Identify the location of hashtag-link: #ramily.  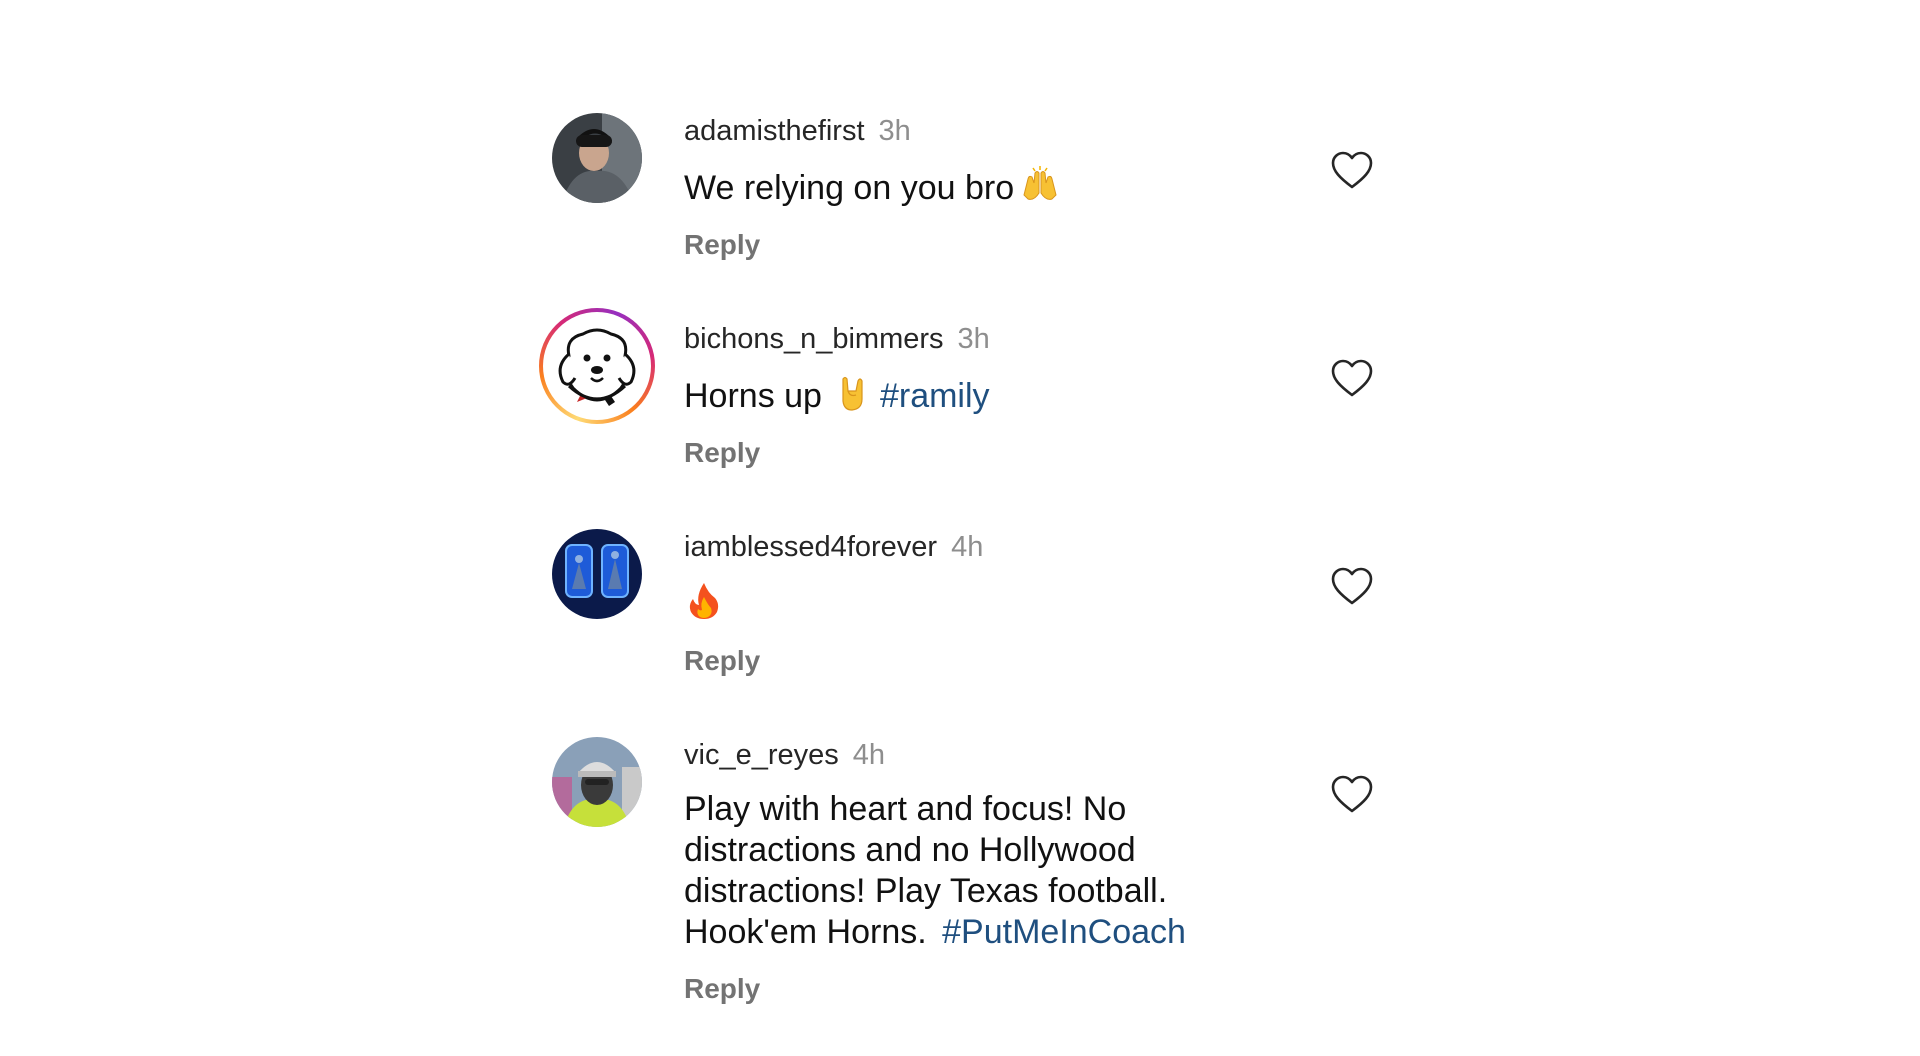
(935, 396).